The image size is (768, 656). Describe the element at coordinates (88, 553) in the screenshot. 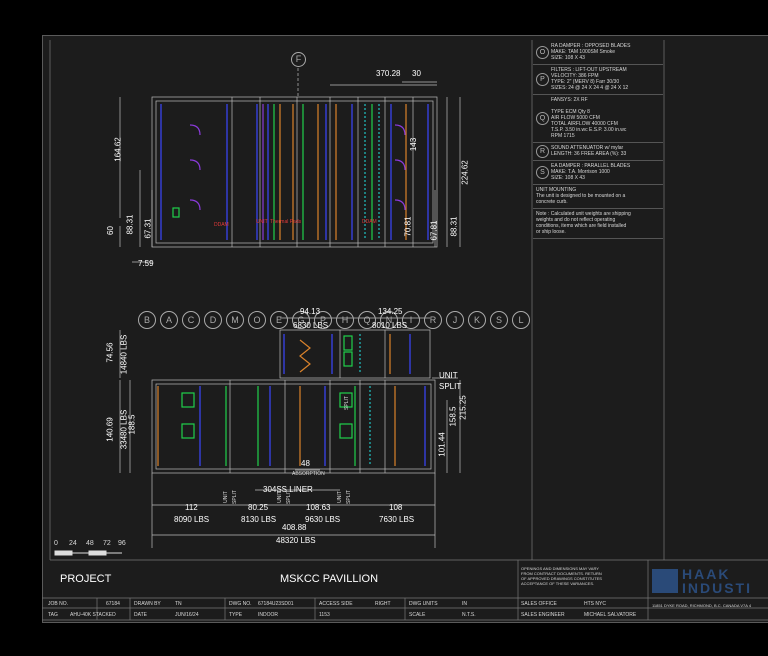

I see `scale-bar` at that location.